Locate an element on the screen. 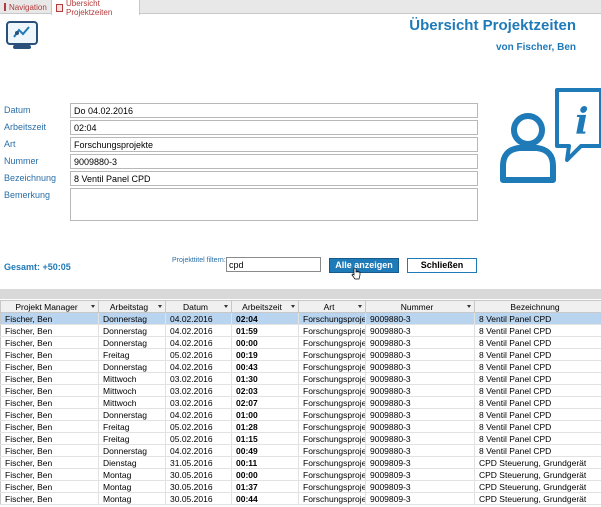 This screenshot has width=601, height=507. column-header: Art is located at coordinates (332, 306).